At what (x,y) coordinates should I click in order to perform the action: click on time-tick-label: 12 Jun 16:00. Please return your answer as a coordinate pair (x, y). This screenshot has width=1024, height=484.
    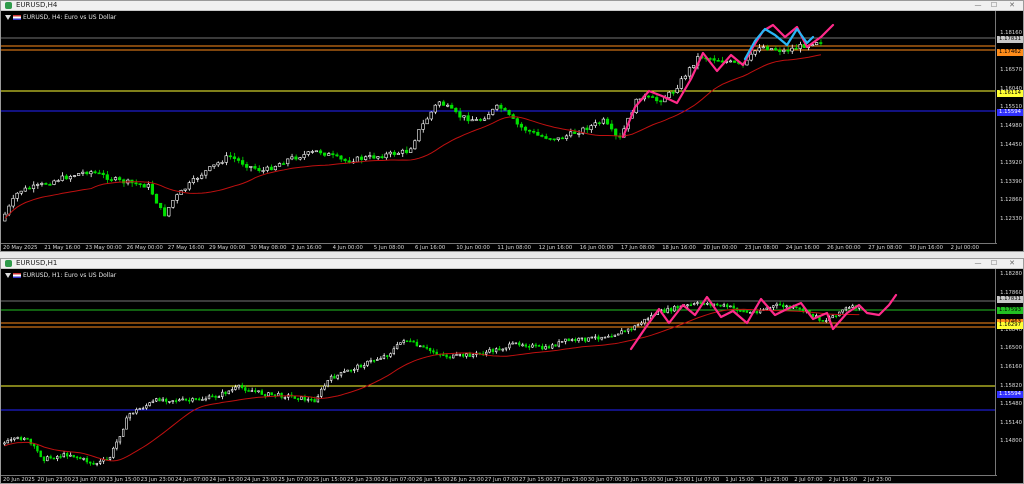
    Looking at the image, I should click on (555, 248).